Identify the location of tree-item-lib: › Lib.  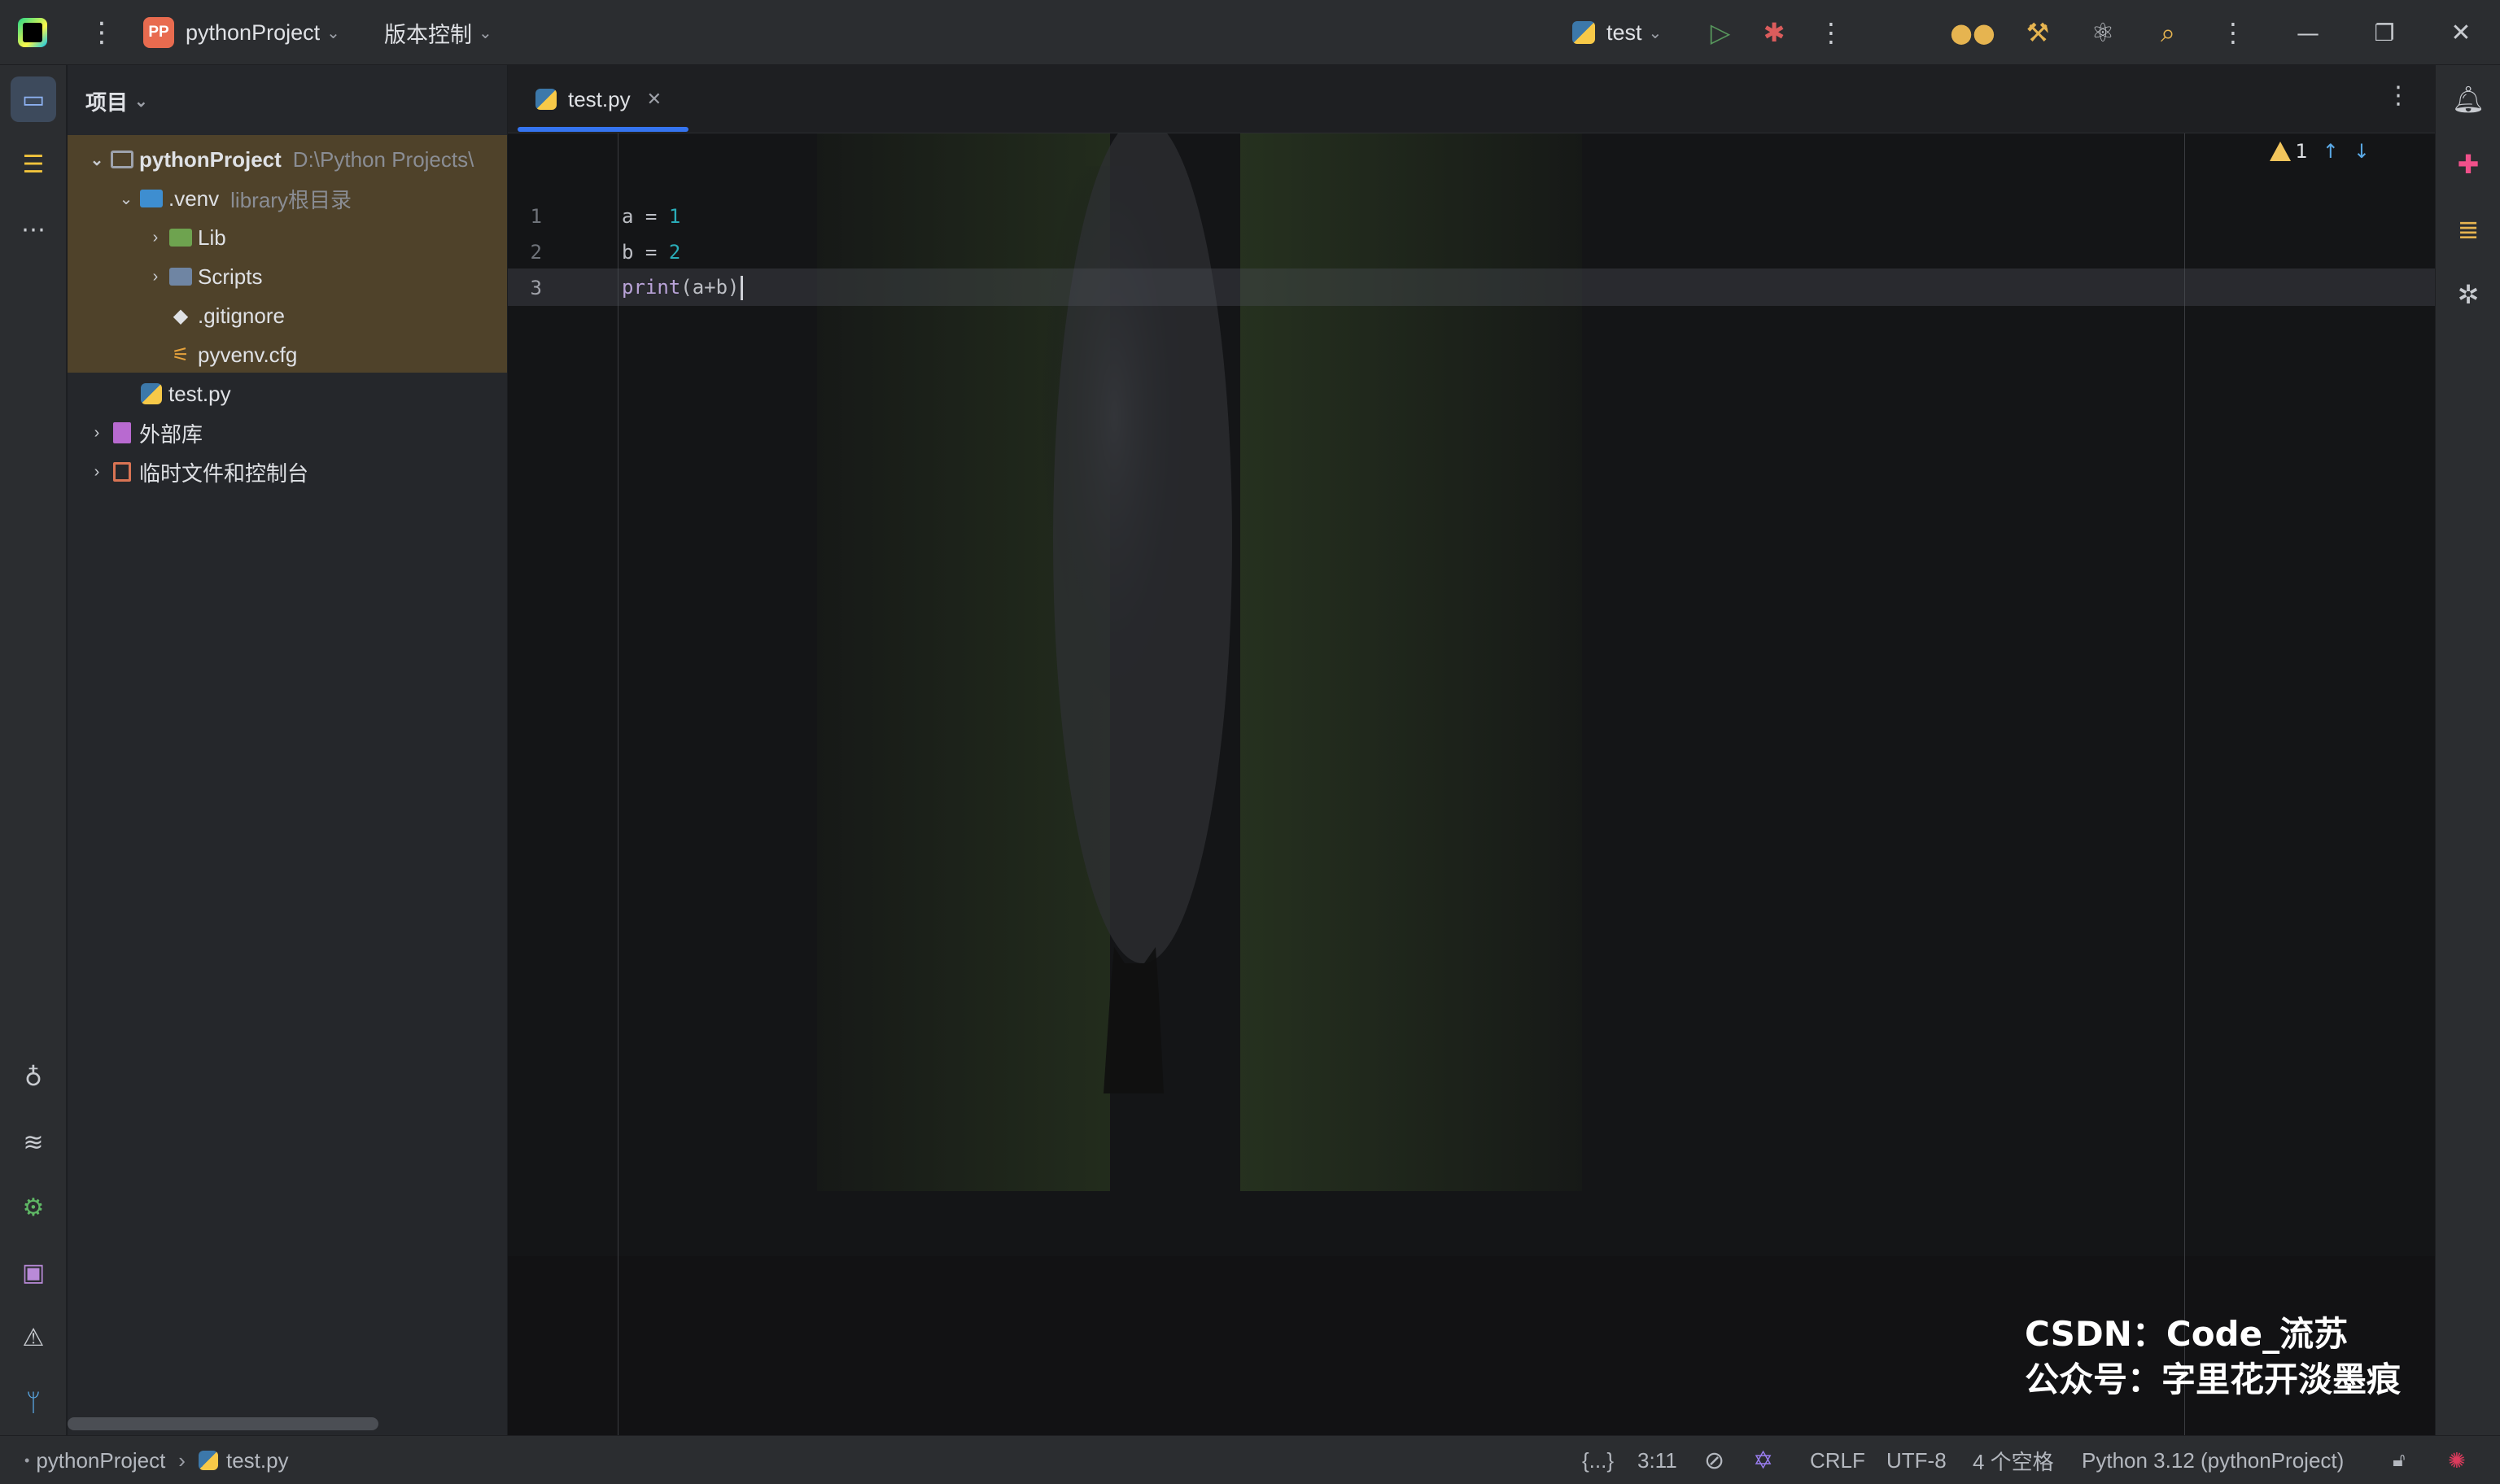
(185, 238).